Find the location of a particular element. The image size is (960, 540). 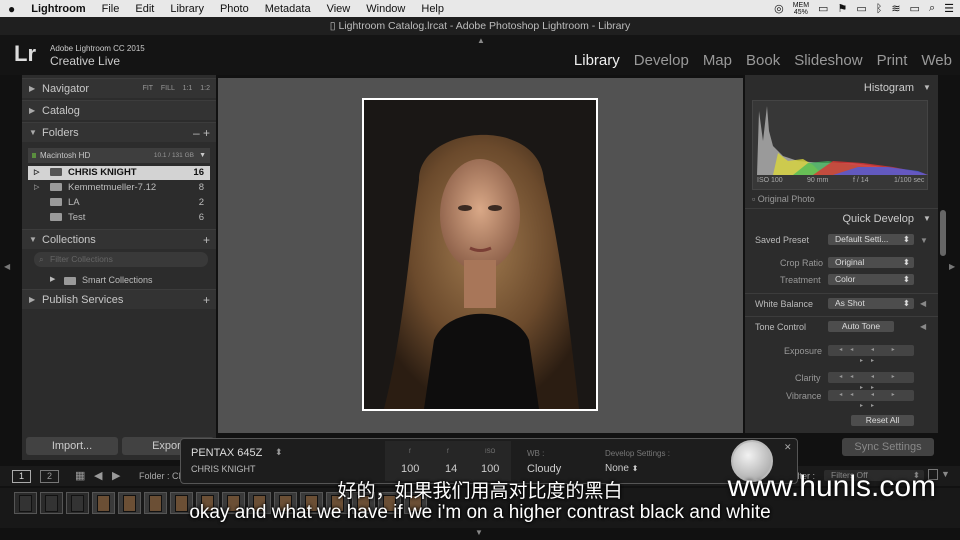

develop-settings-value: None ⬍ is located at coordinates (621, 468).